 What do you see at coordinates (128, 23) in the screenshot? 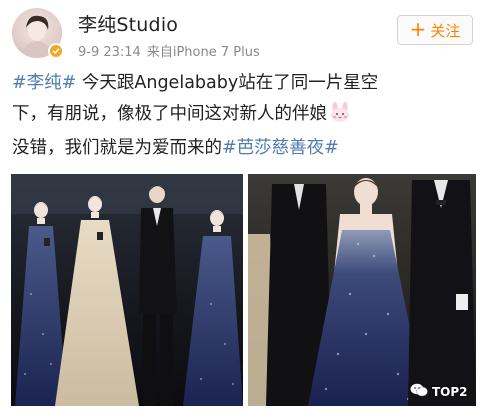
I see `author-name: 李纯Studio` at bounding box center [128, 23].